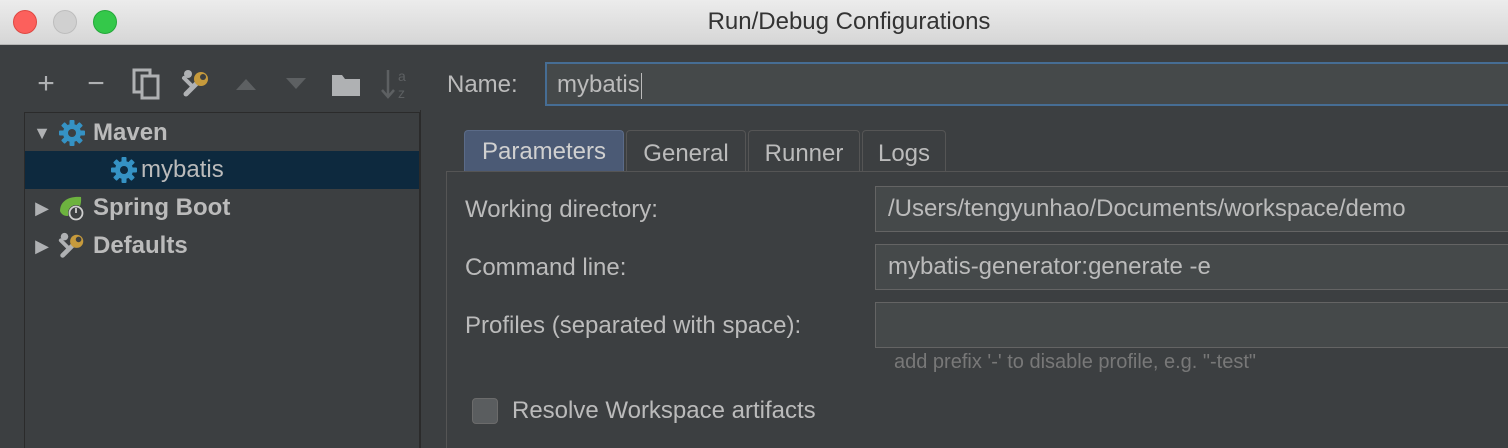 The width and height of the screenshot is (1508, 448). I want to click on tree-item-label: Defaults, so click(140, 245).